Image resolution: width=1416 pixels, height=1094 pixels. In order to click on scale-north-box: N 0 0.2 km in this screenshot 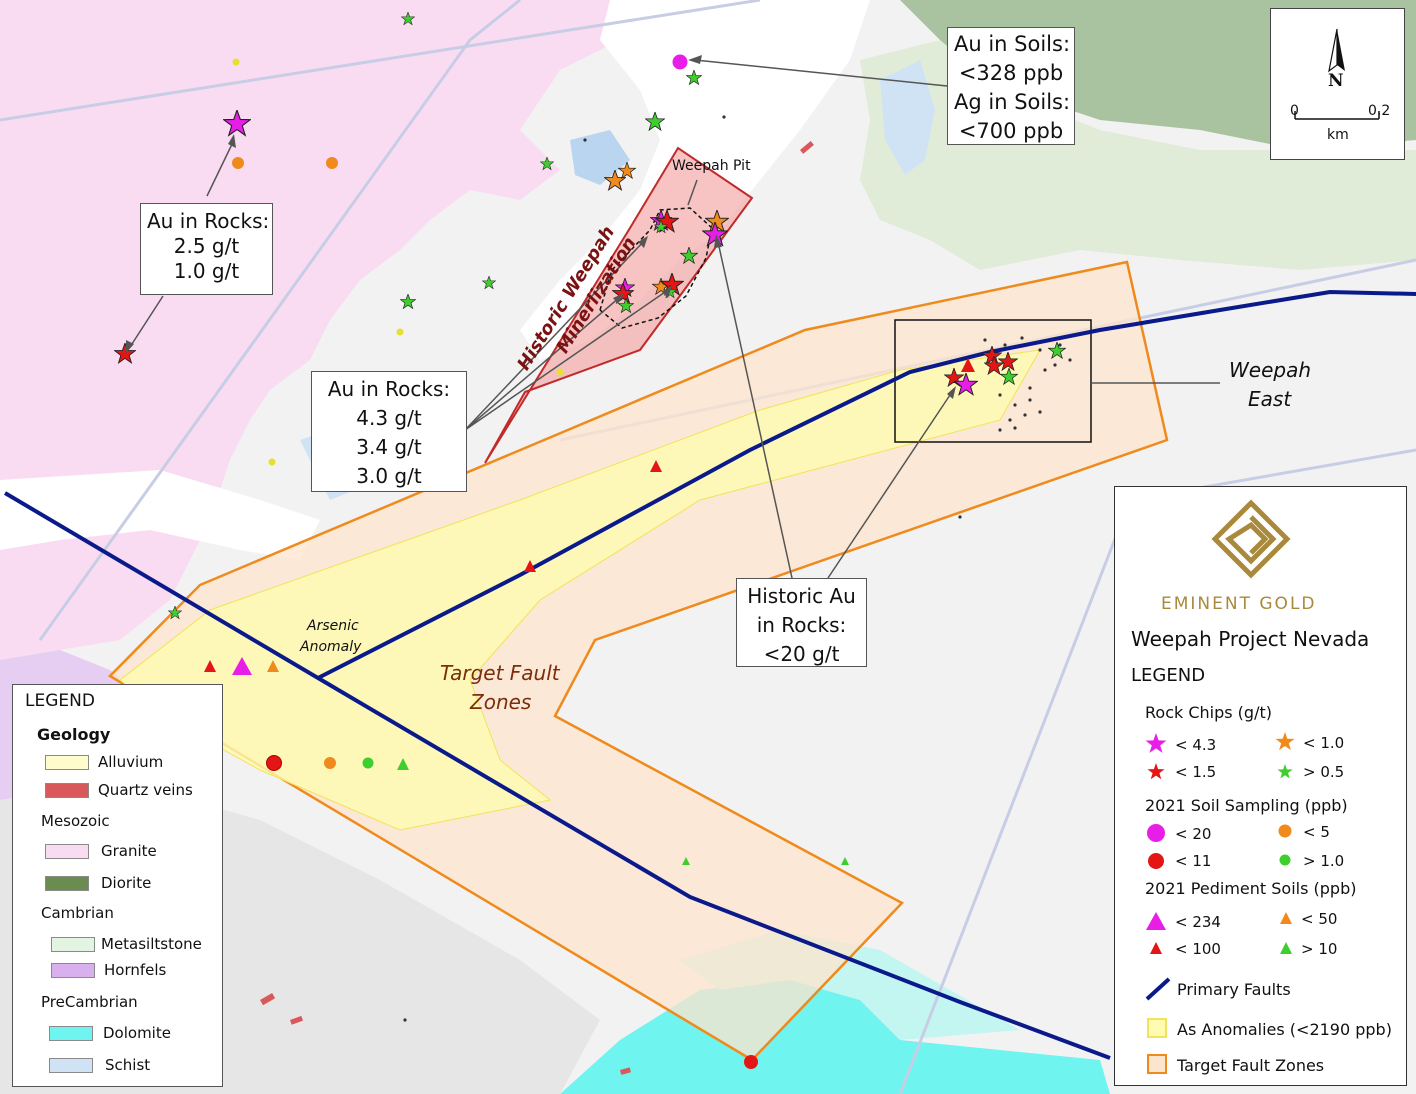, I will do `click(1337, 84)`.